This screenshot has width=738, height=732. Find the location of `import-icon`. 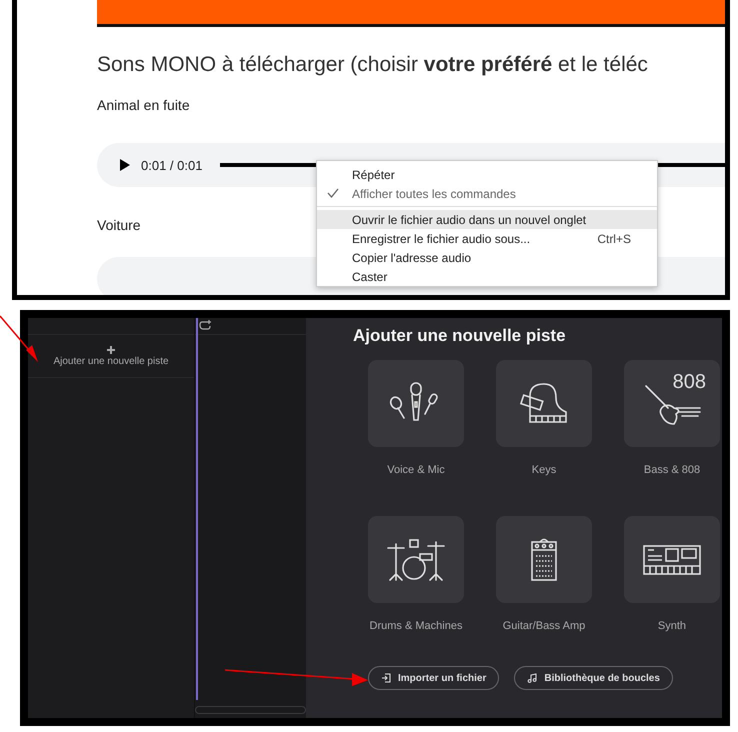

import-icon is located at coordinates (386, 678).